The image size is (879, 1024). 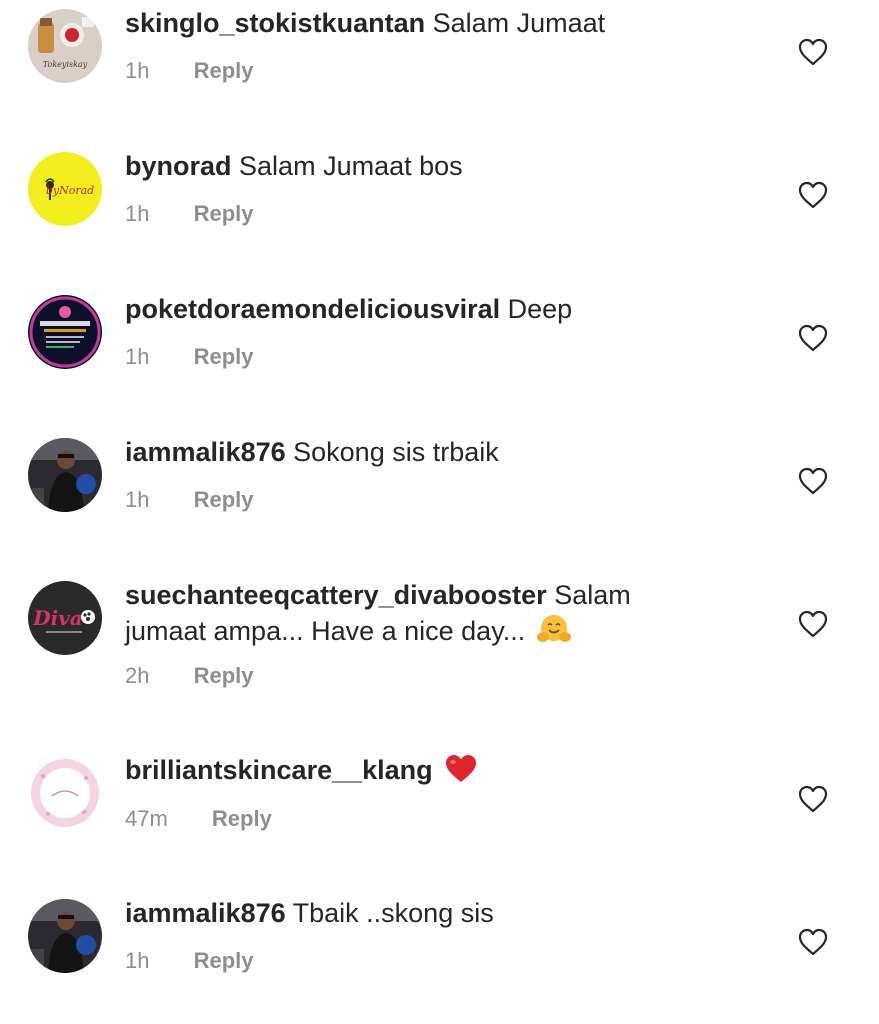 What do you see at coordinates (351, 166) in the screenshot?
I see `comment-body: Salam Jumaat bos` at bounding box center [351, 166].